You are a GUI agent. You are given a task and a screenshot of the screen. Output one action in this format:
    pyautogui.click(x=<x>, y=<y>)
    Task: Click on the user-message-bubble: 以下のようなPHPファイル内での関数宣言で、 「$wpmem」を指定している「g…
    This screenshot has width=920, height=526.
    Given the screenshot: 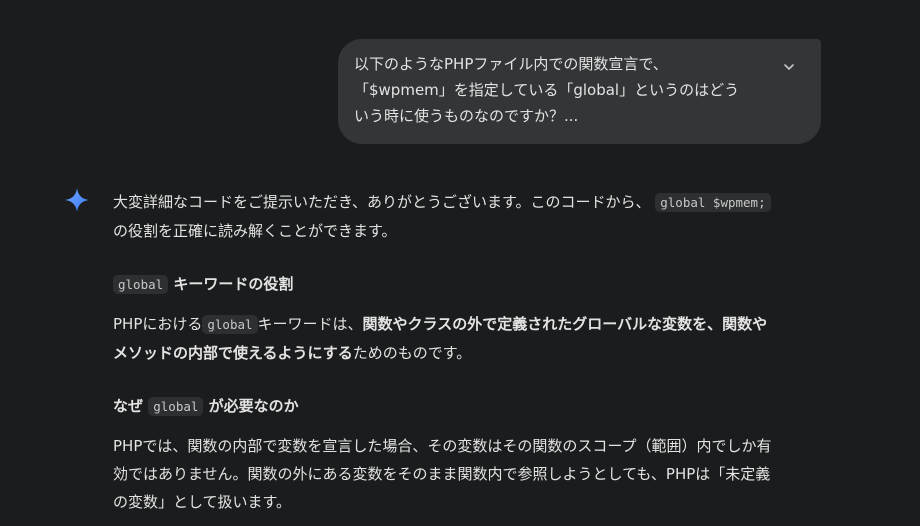 What is the action you would take?
    pyautogui.click(x=579, y=91)
    